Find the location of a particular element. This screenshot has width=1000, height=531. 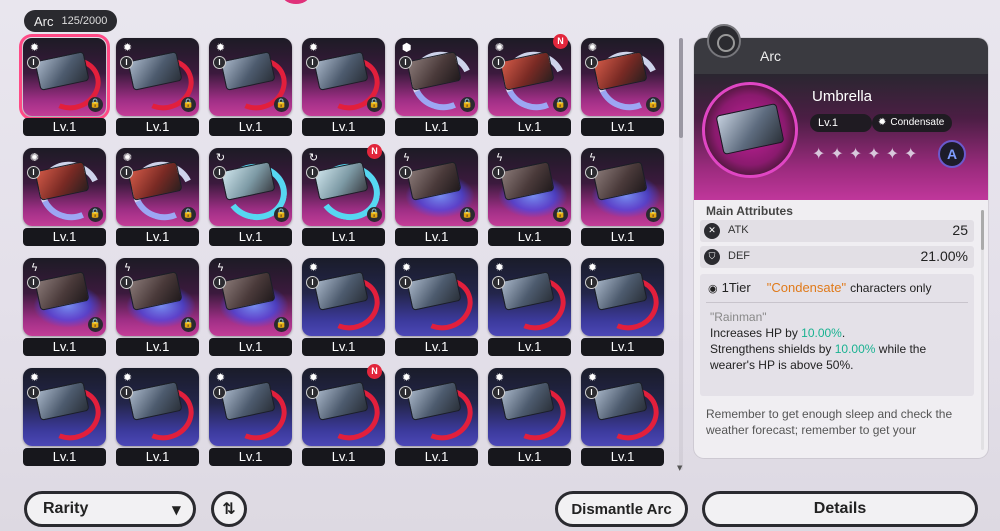

cycle-icon: ↻ is located at coordinates (220, 157).